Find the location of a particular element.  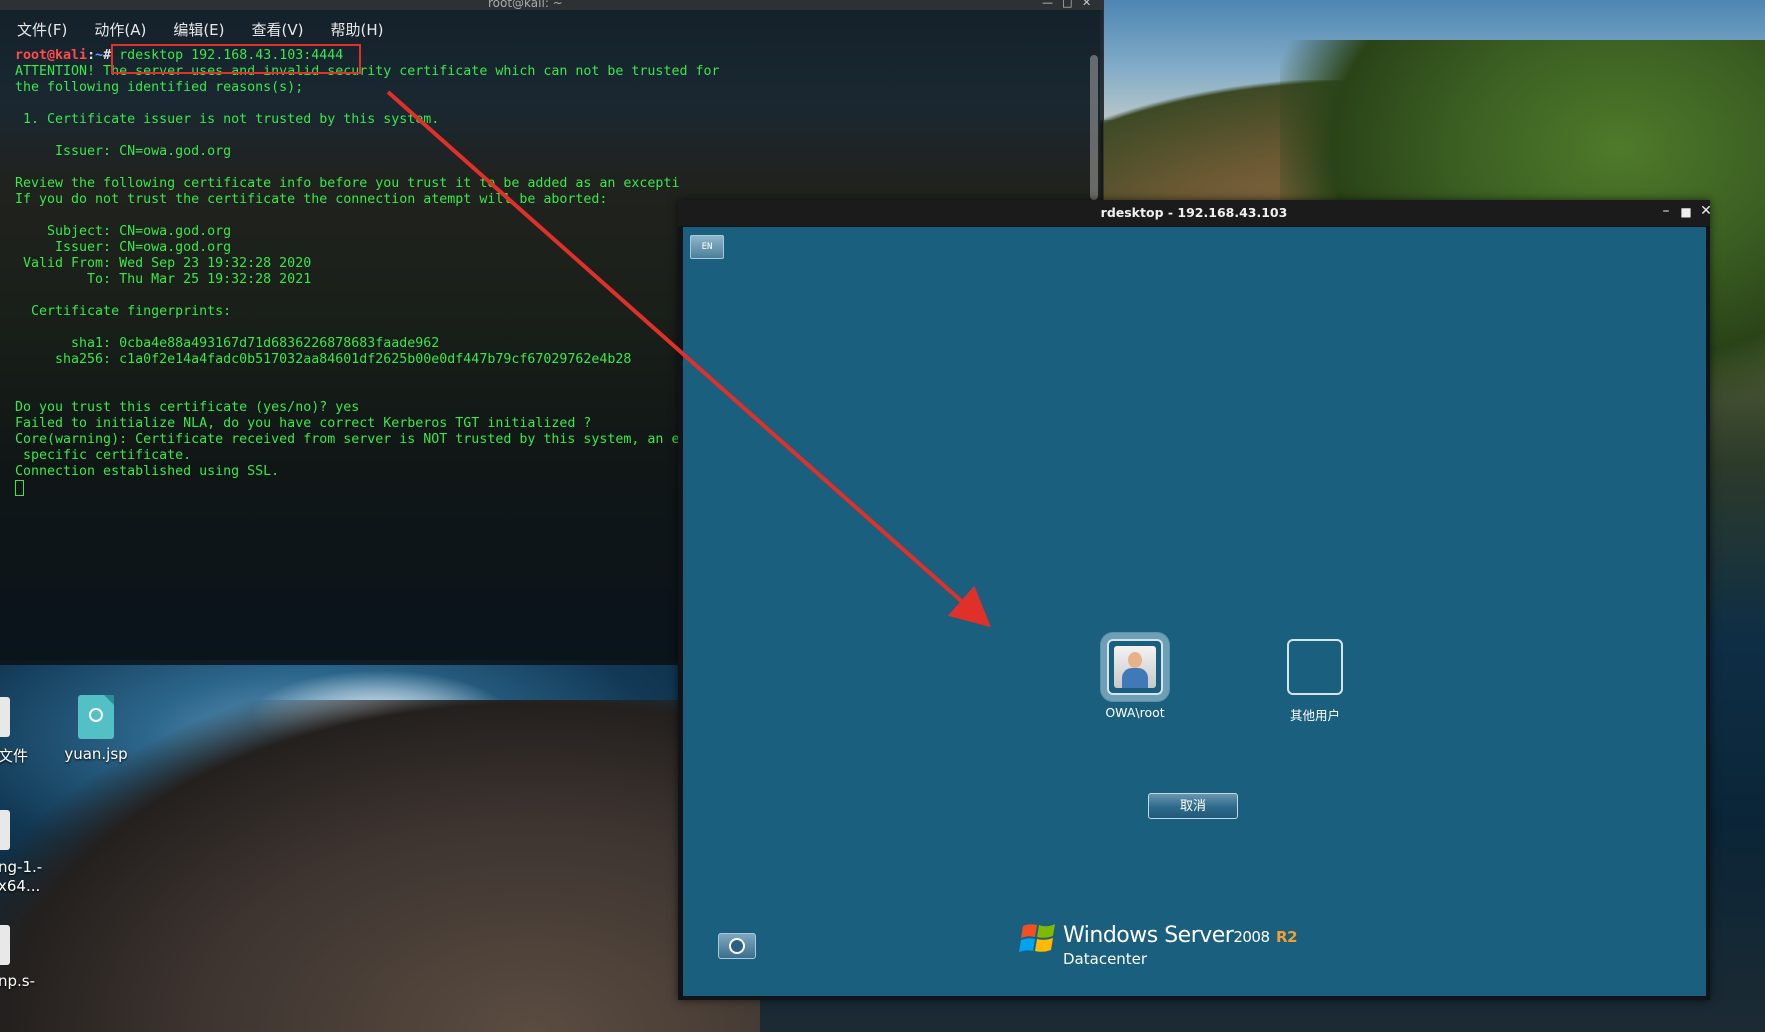

terminal-menubar: 文件(F) 动作(A) 编辑(E) 查看(V) 帮助(H) is located at coordinates (551, 28).